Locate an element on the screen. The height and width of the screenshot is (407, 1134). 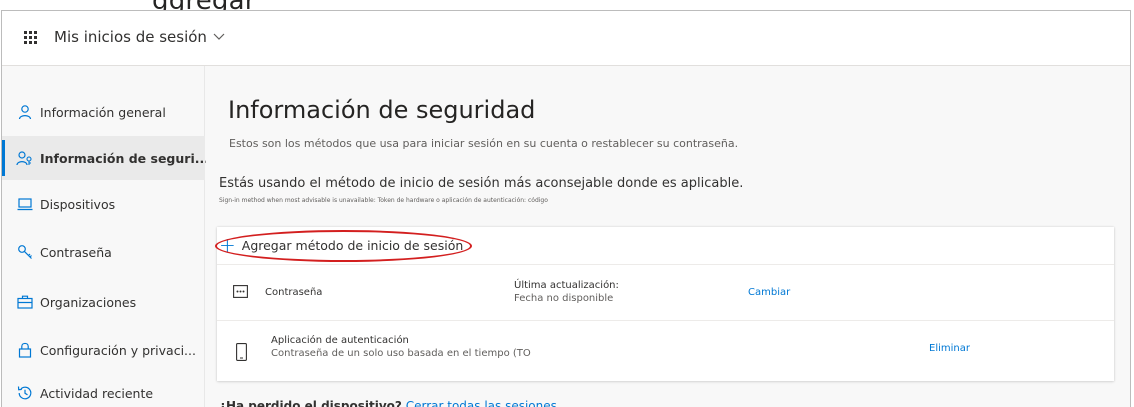
sidebar-item-password: Contraseña is located at coordinates (103, 252).